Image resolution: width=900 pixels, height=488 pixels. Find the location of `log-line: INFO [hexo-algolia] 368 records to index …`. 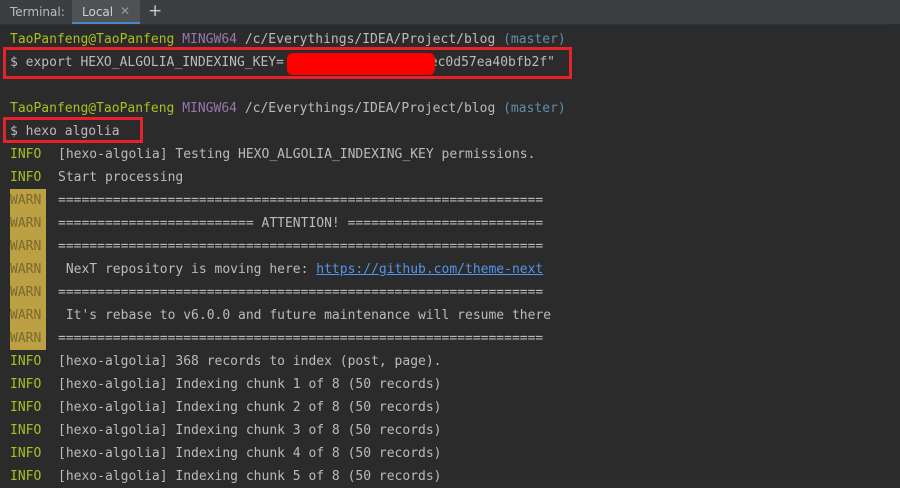

log-line: INFO [hexo-algolia] 368 records to index … is located at coordinates (226, 361).